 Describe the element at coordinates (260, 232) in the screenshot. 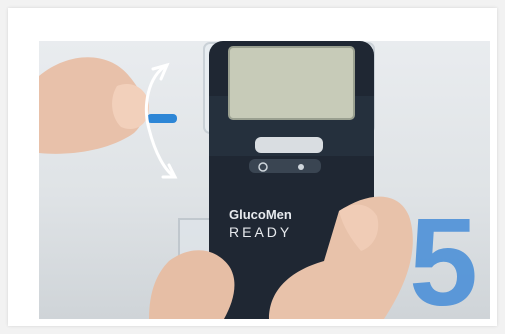

I see `device-brand-line2: READY` at that location.